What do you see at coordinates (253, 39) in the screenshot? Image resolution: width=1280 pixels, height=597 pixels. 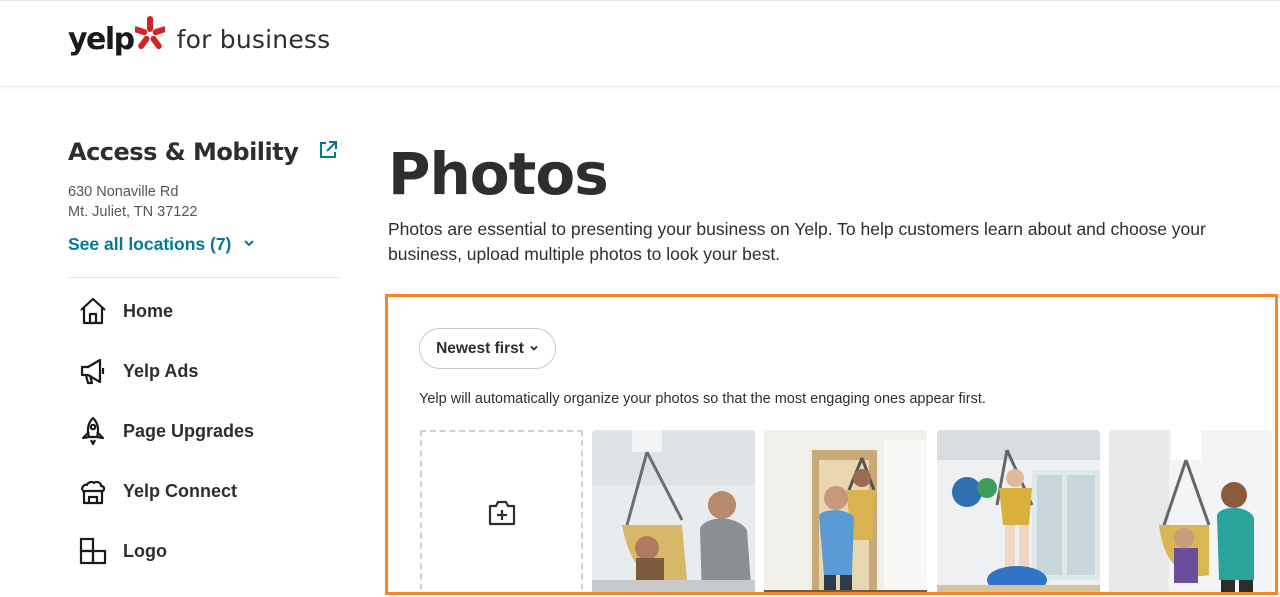 I see `logo-for-business: for business` at bounding box center [253, 39].